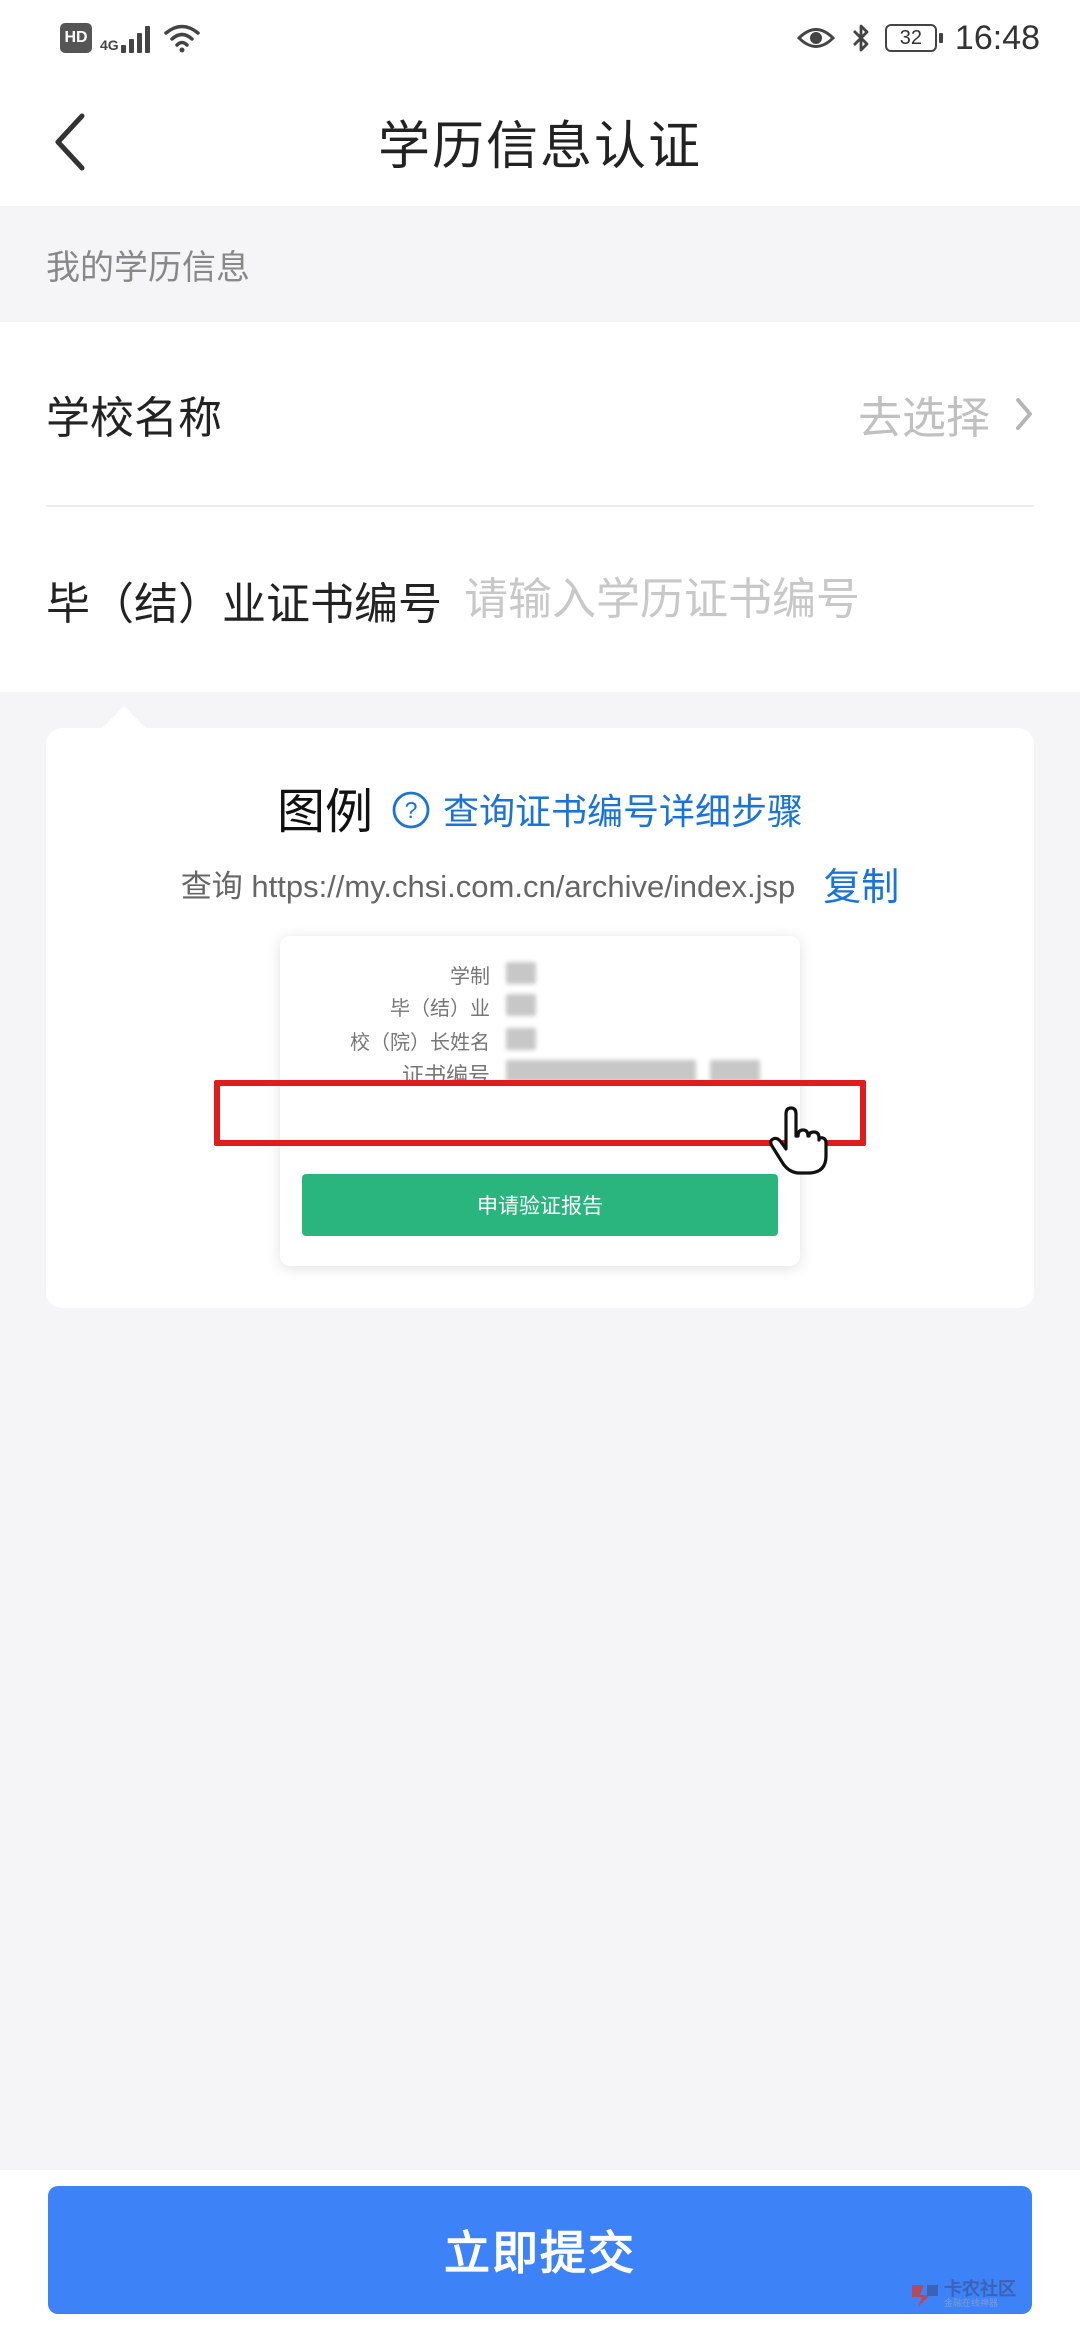  Describe the element at coordinates (470, 976) in the screenshot. I see `illus-row-label: 学制` at that location.